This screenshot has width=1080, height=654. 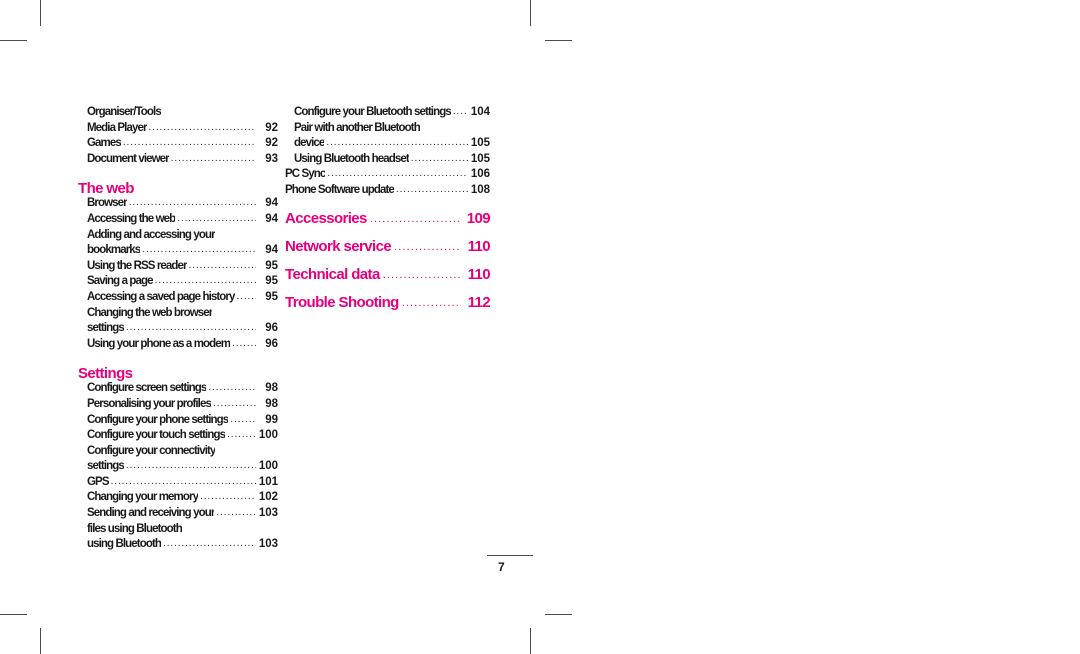 What do you see at coordinates (271, 127) in the screenshot?
I see `toc-entry-page: 92` at bounding box center [271, 127].